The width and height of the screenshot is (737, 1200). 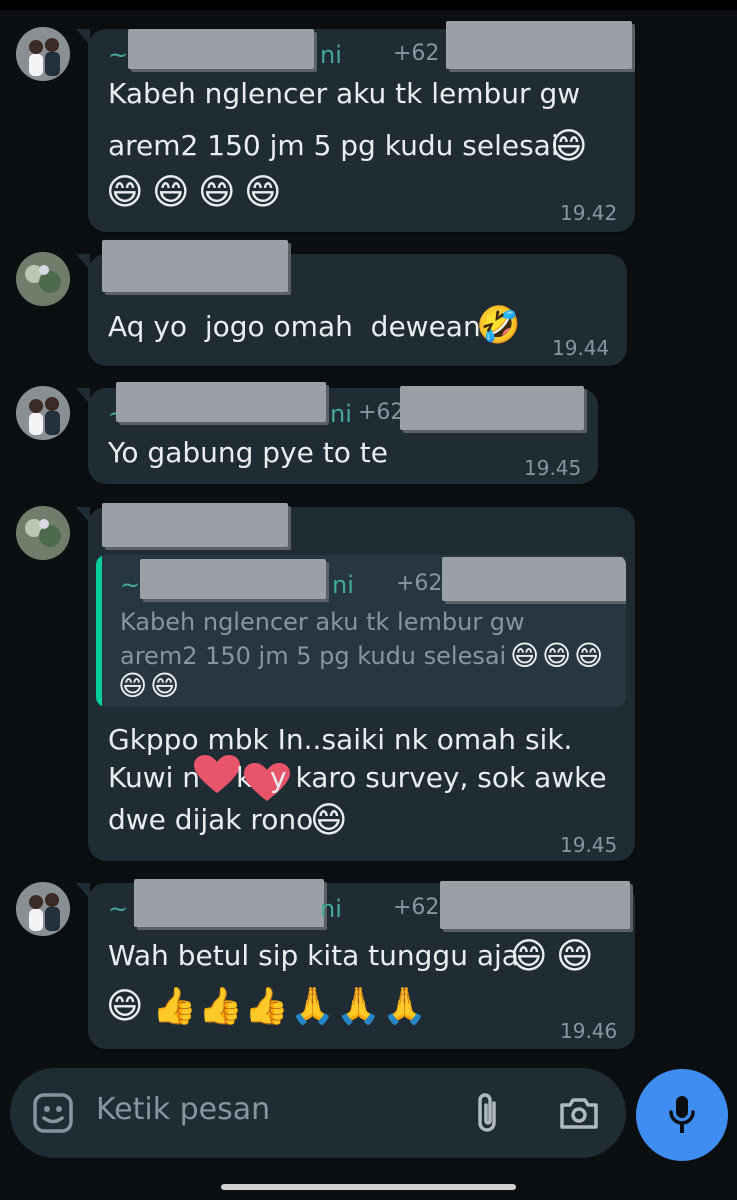 What do you see at coordinates (211, 819) in the screenshot?
I see `message-text-line: dwe dijak rono` at bounding box center [211, 819].